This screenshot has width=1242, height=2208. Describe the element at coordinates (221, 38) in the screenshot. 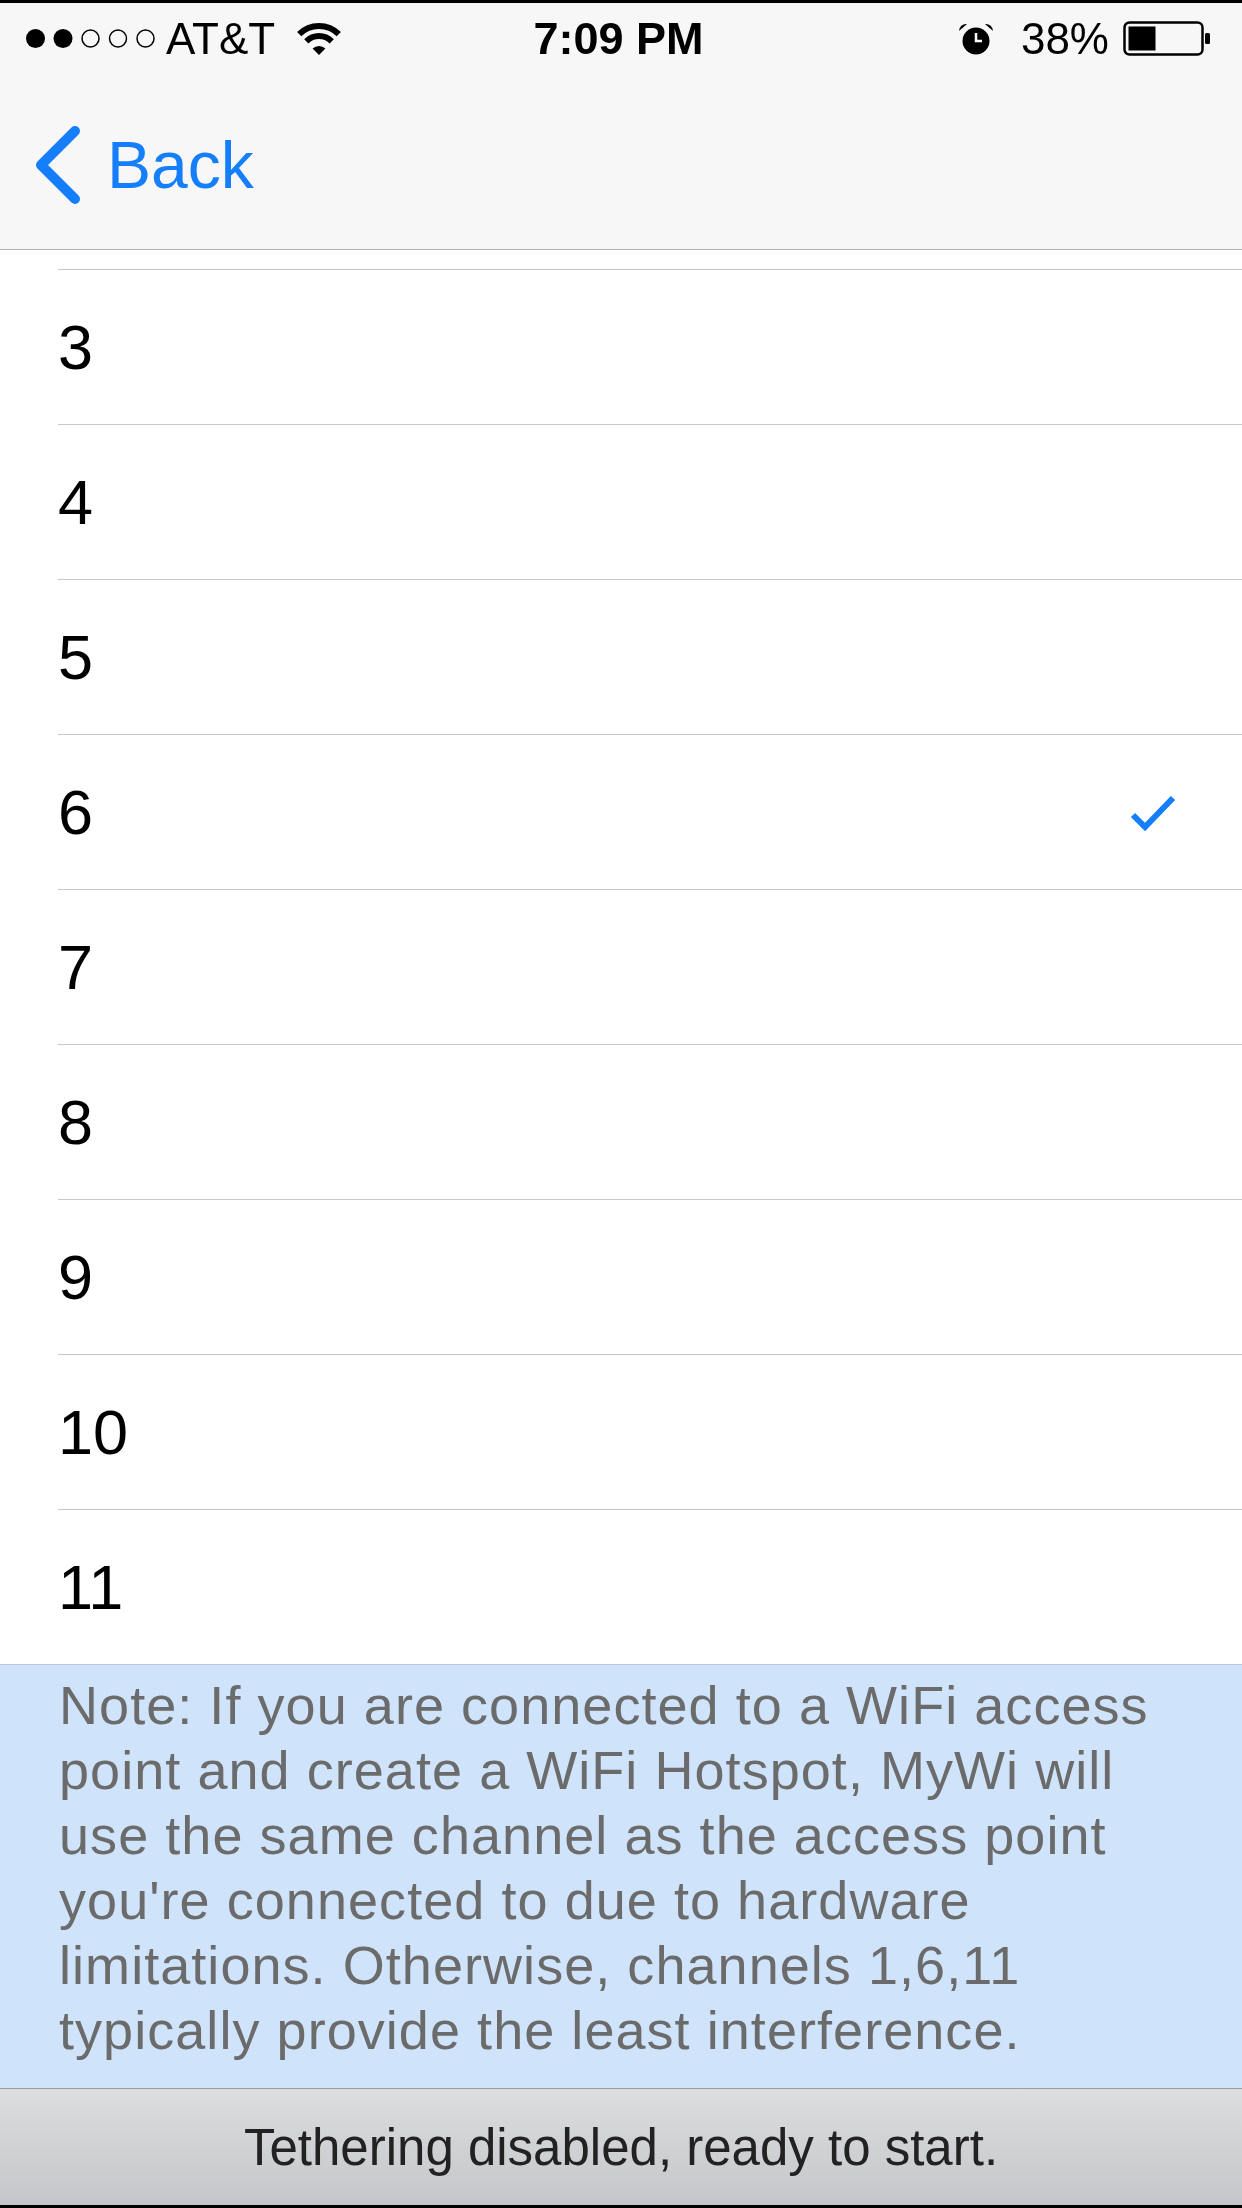

I see `carrier-name: AT&T` at that location.